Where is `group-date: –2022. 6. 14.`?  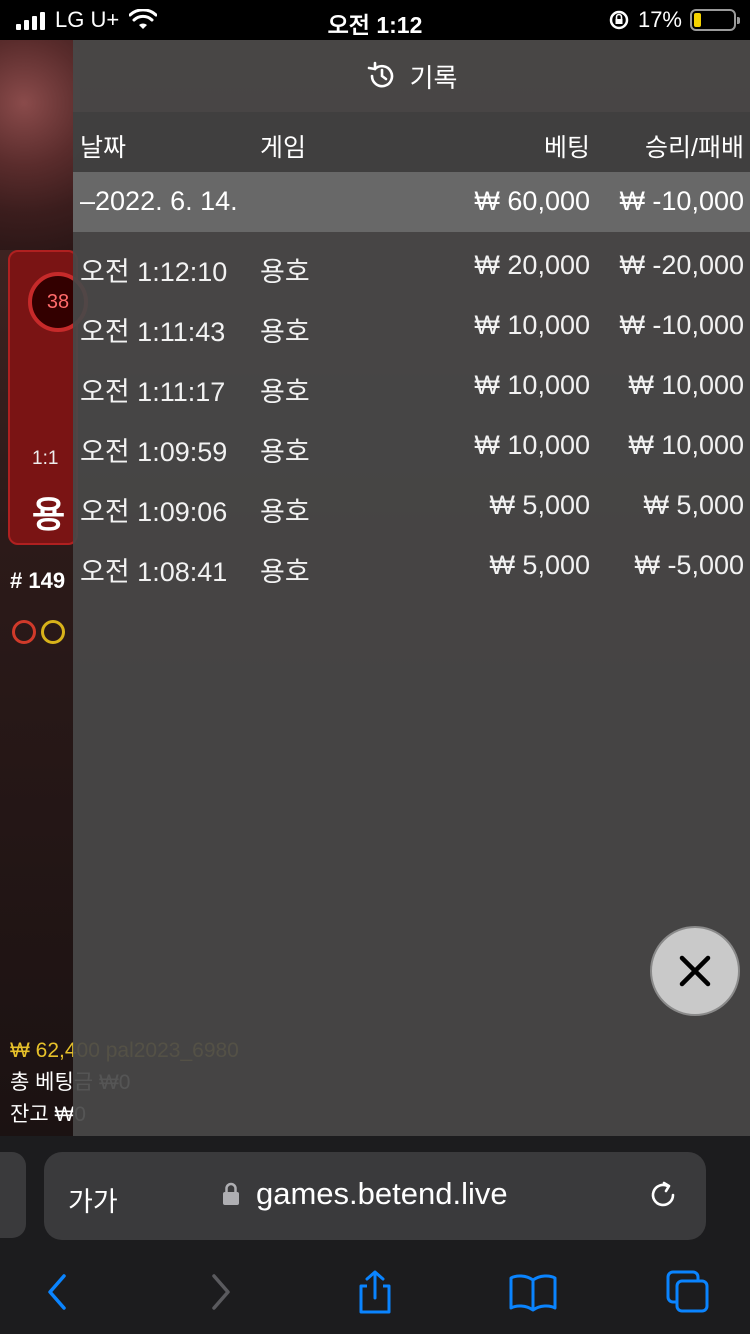
group-date: –2022. 6. 14. is located at coordinates (159, 201).